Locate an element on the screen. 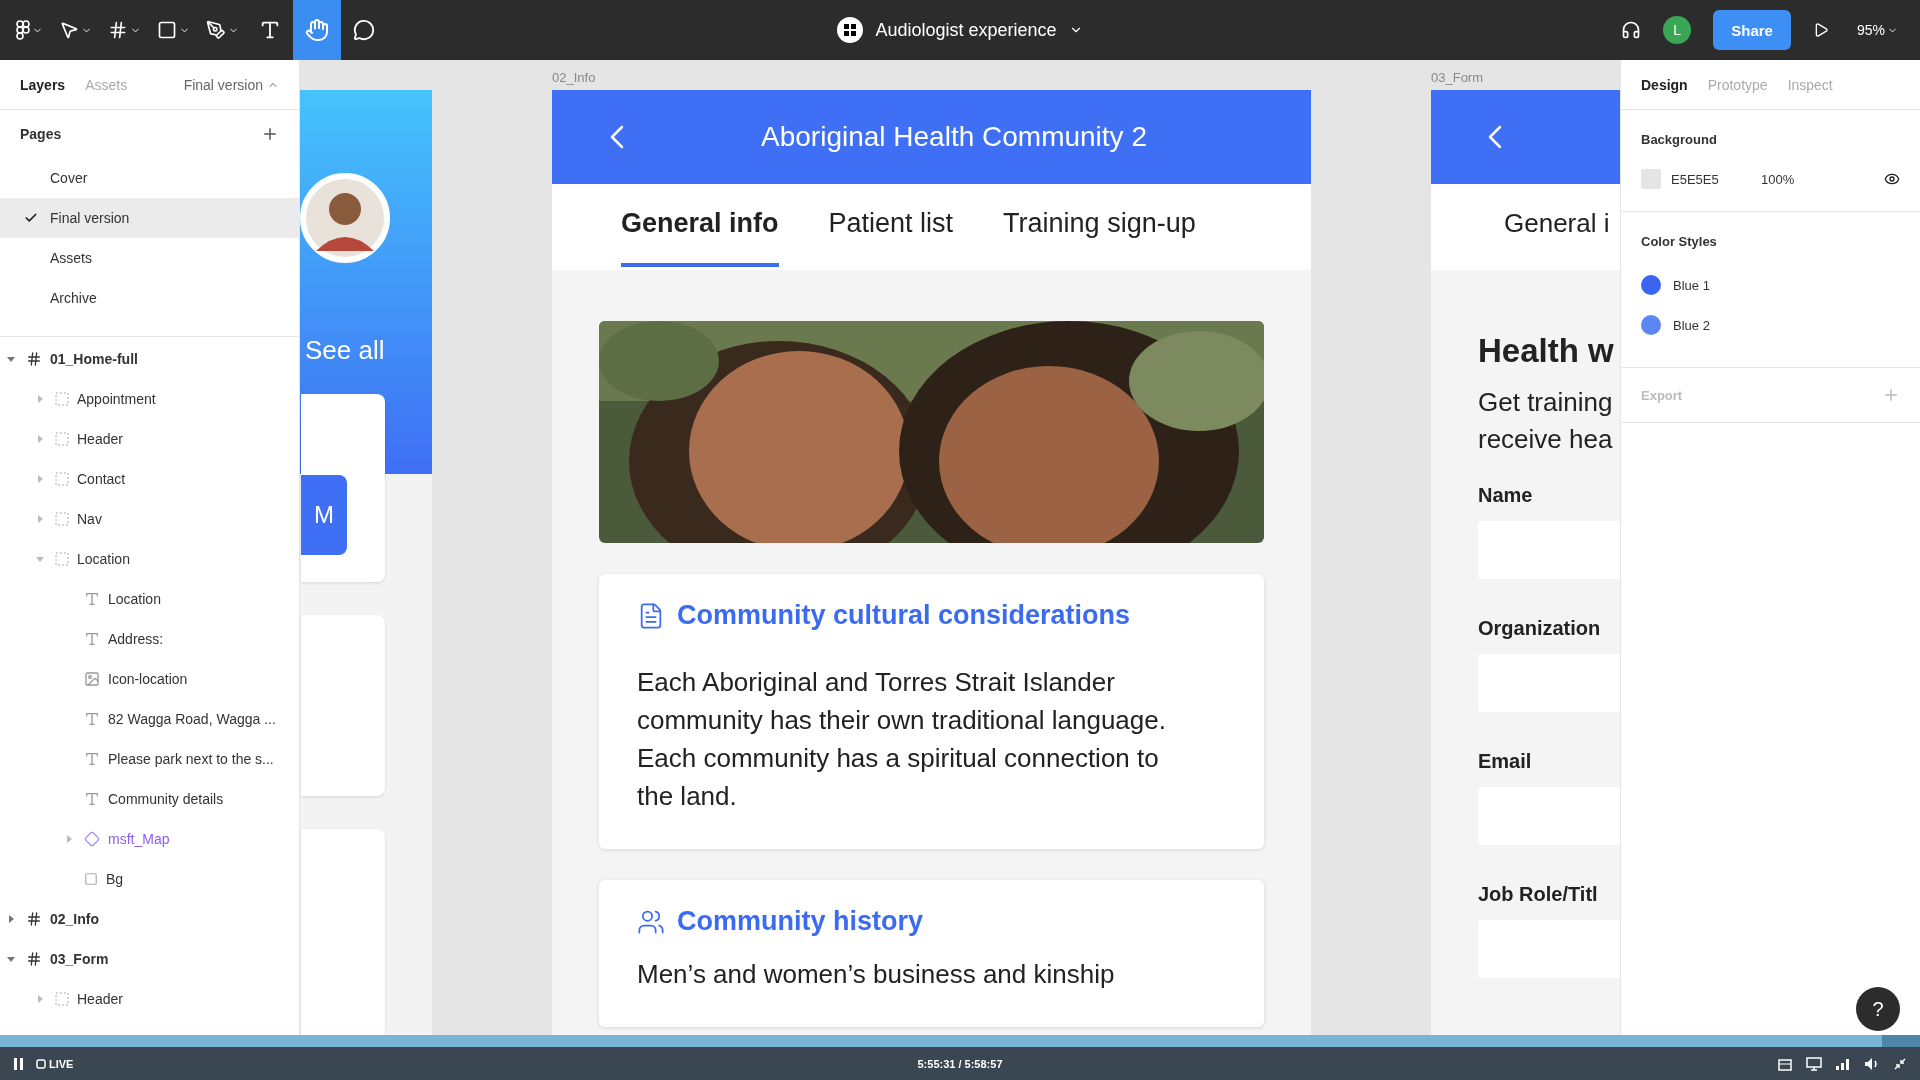 The image size is (1920, 1080). hand-icon is located at coordinates (317, 30).